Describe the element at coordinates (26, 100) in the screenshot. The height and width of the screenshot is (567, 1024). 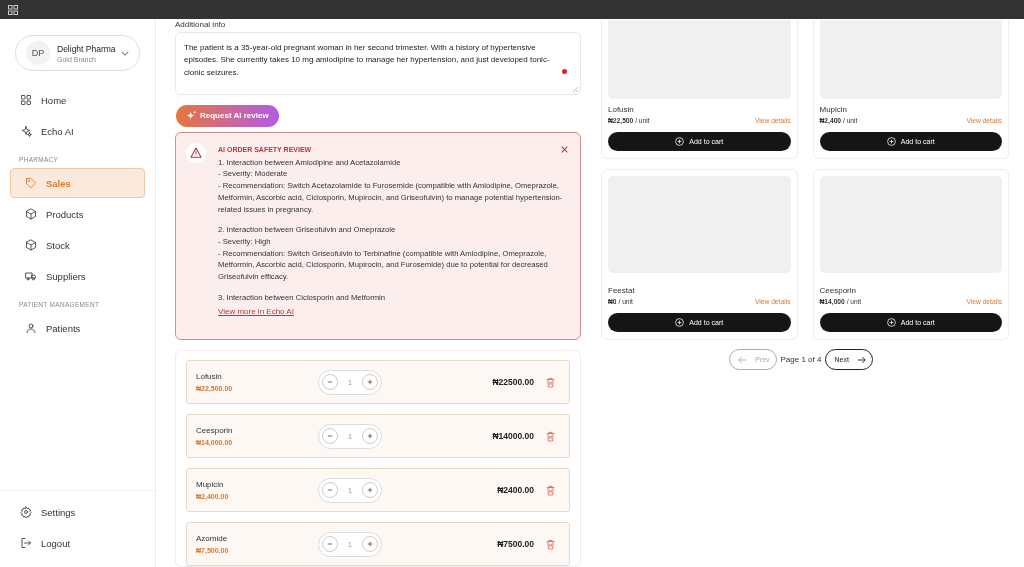
I see `grid-icon` at that location.